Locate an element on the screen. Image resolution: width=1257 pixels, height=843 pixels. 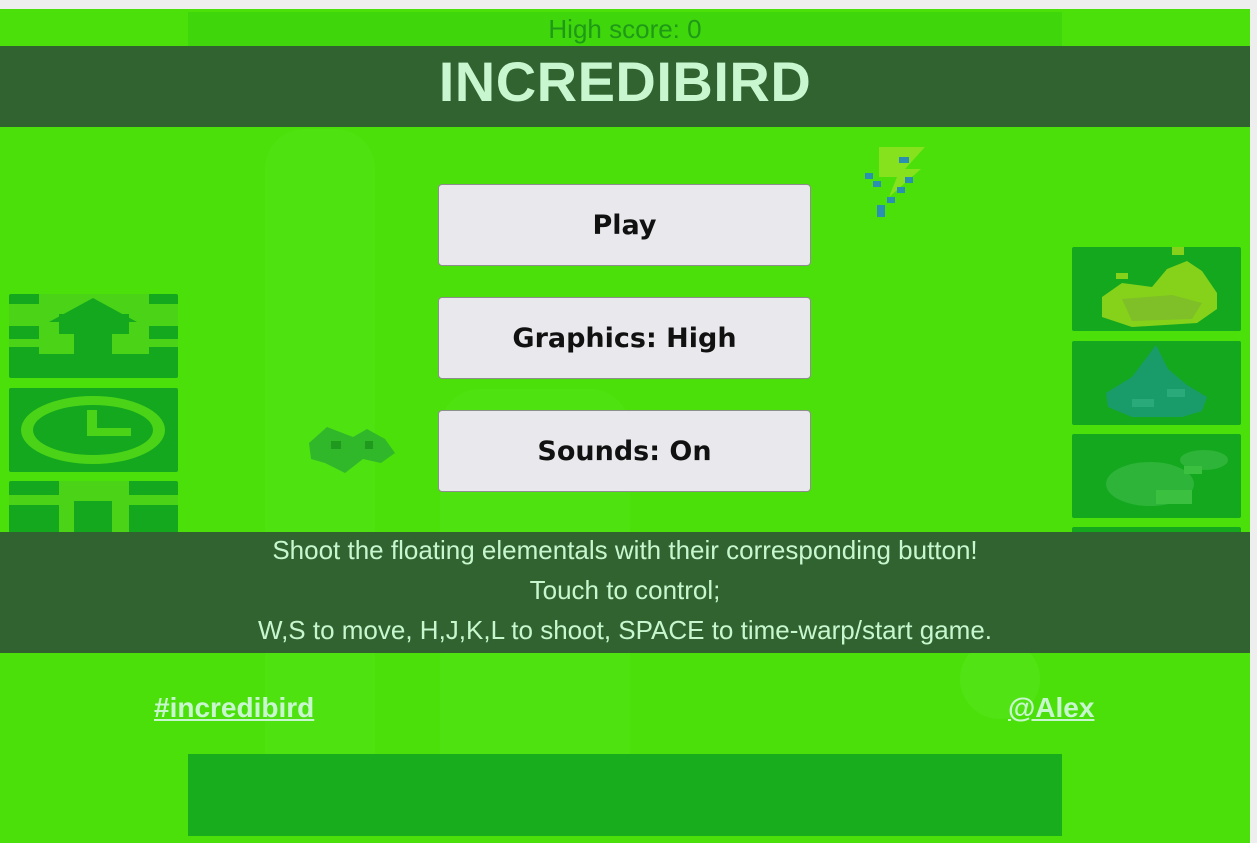
title-band: INCREDIBIRD is located at coordinates (625, 86).